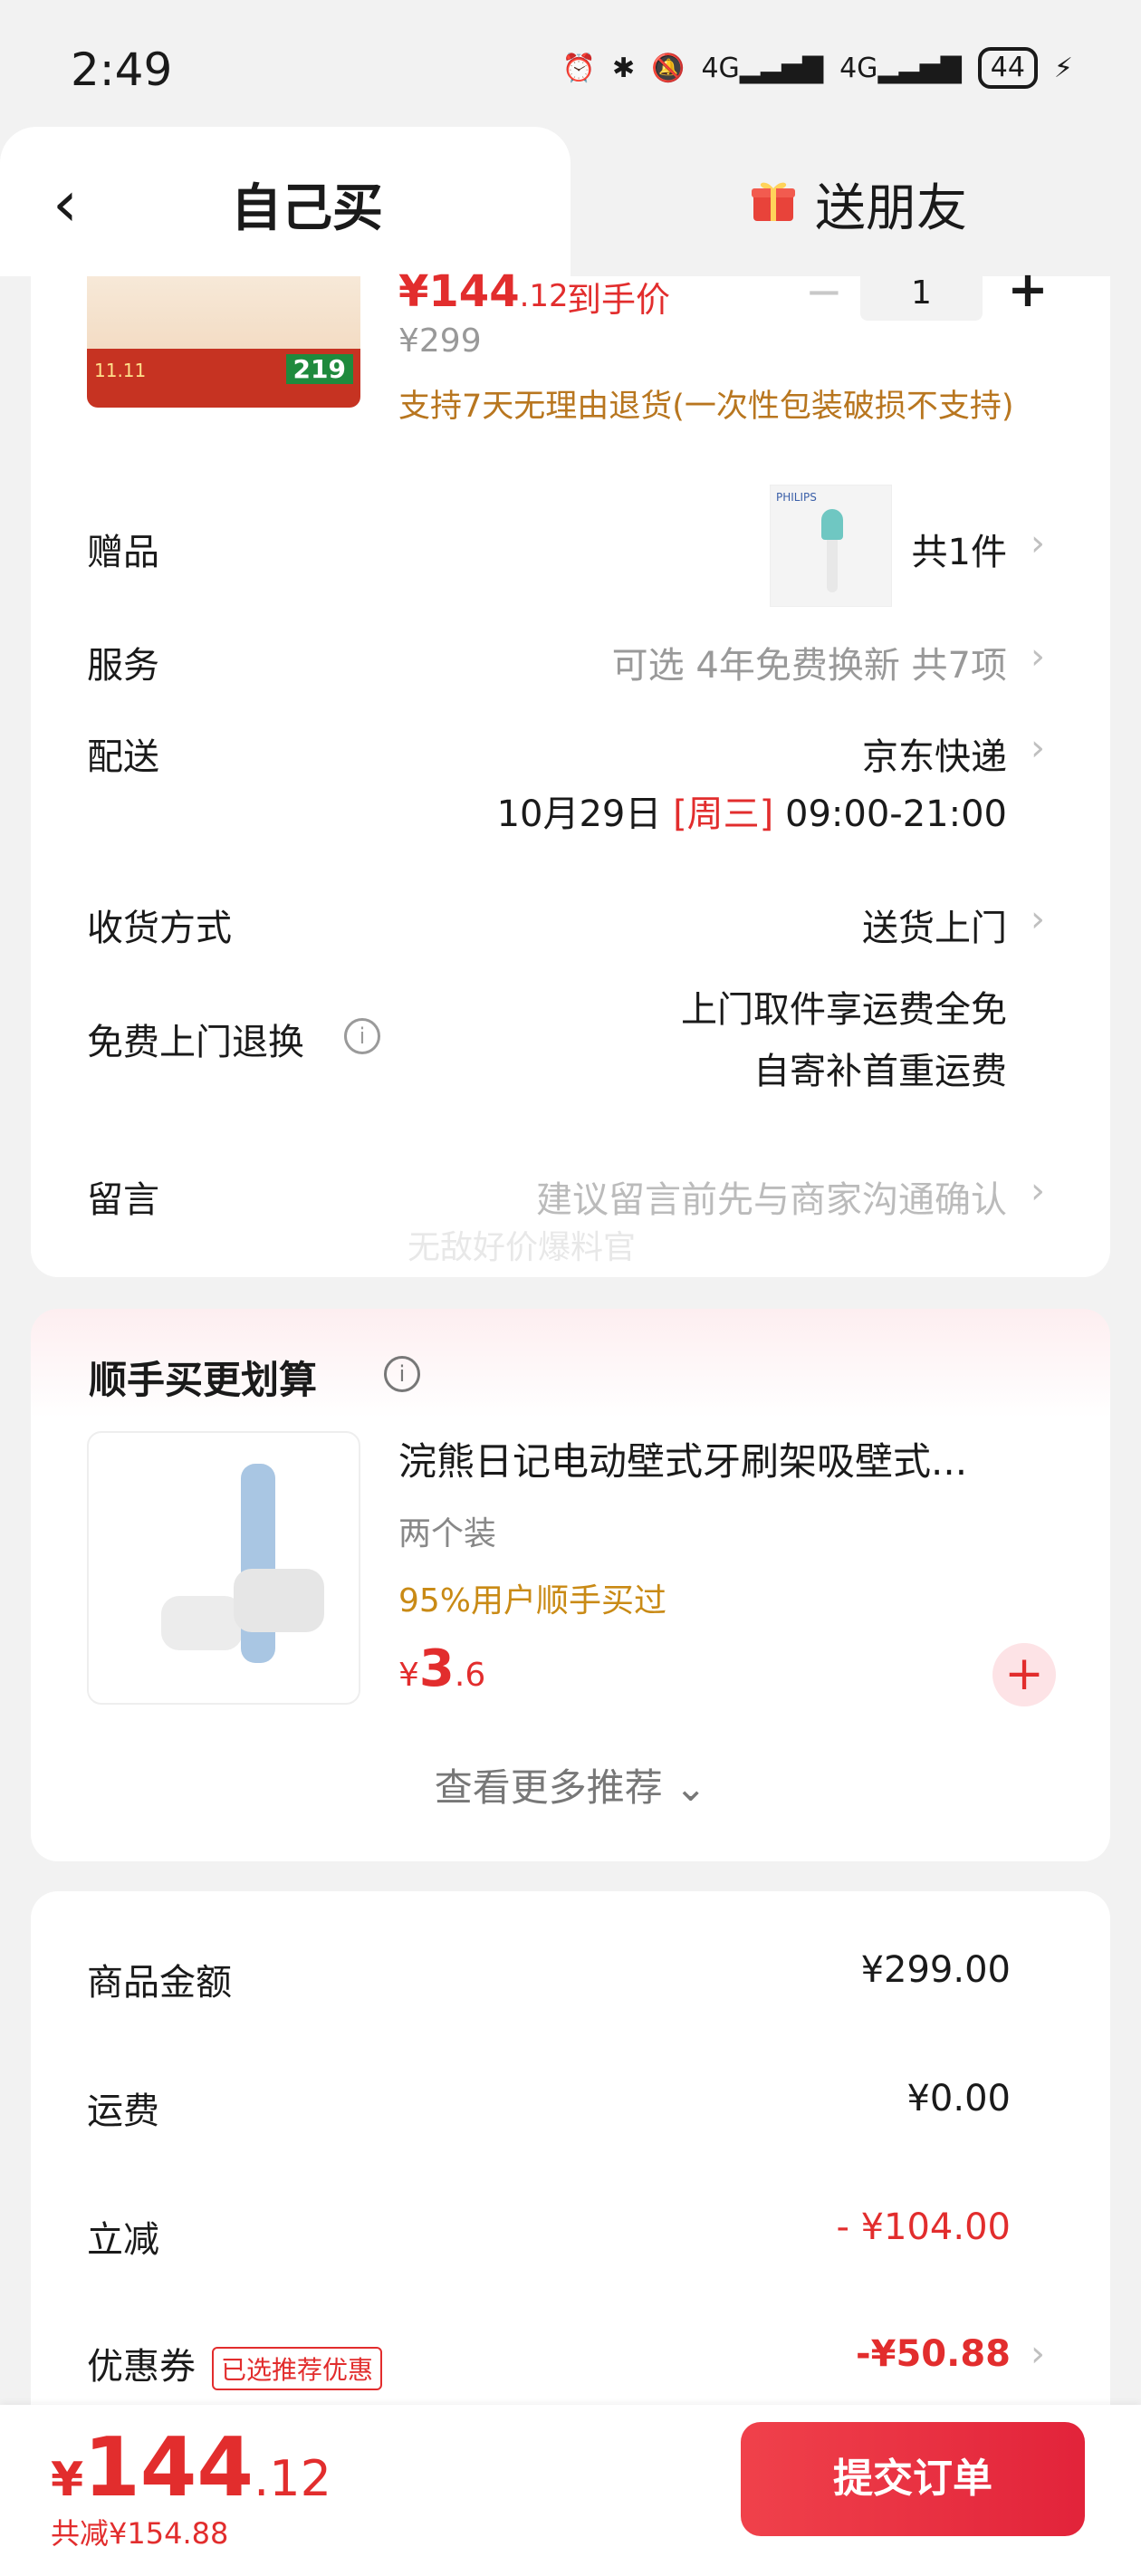  What do you see at coordinates (1007, 68) in the screenshot?
I see `battery-indicator: 44` at bounding box center [1007, 68].